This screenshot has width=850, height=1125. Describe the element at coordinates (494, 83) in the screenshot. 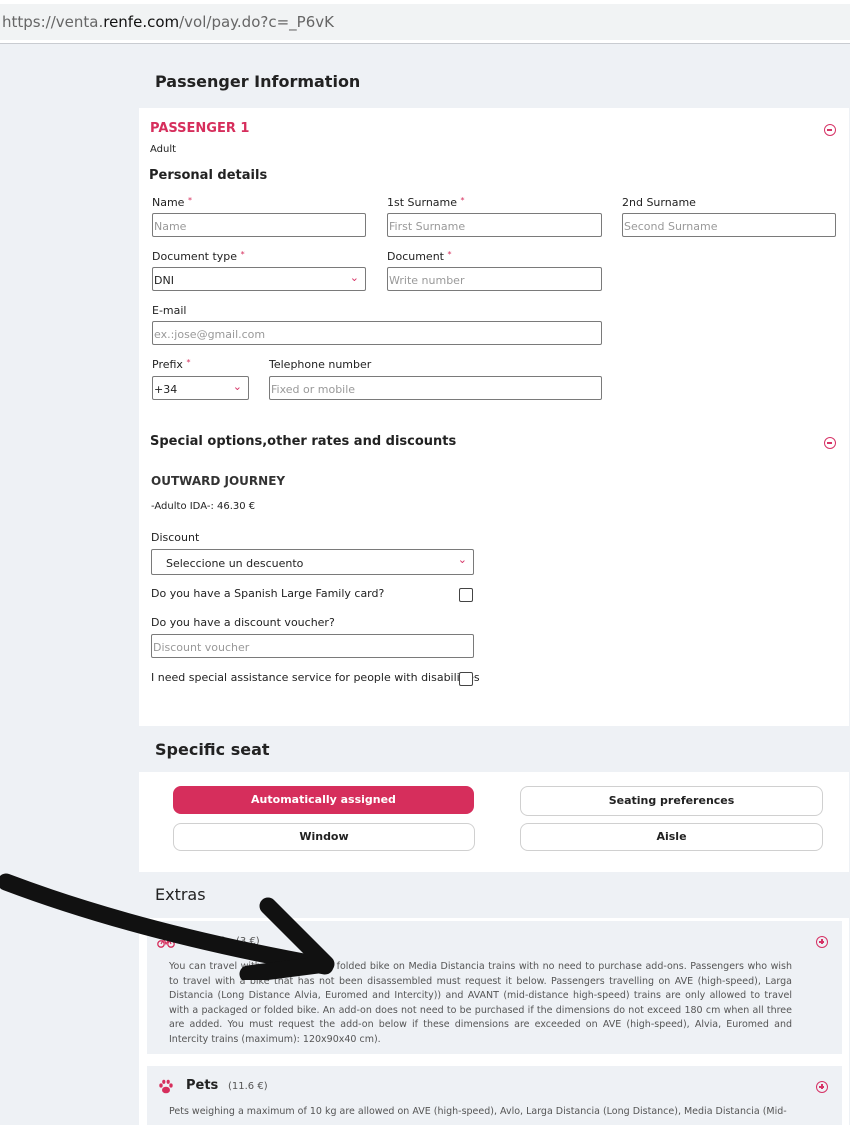

I see `passenger-info-header: Passenger Information` at that location.